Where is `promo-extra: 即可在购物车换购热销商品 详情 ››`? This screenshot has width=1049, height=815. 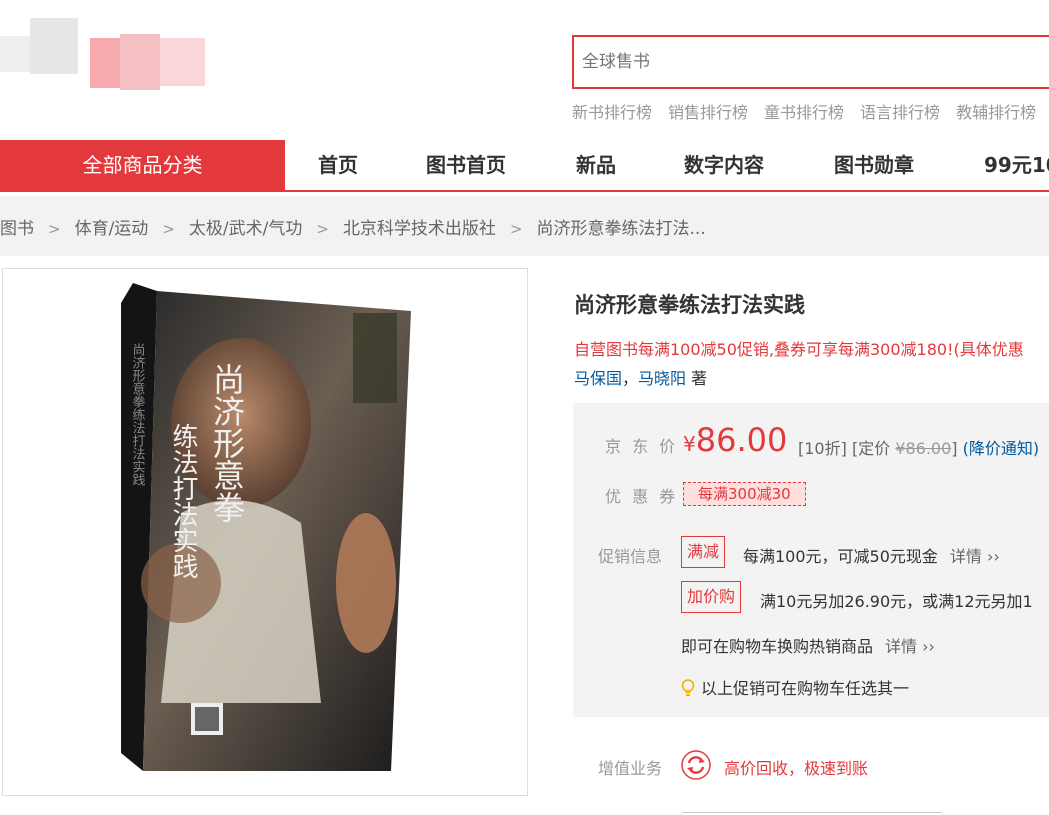
promo-extra: 即可在购物车换购热销商品 详情 ›› is located at coordinates (808, 645).